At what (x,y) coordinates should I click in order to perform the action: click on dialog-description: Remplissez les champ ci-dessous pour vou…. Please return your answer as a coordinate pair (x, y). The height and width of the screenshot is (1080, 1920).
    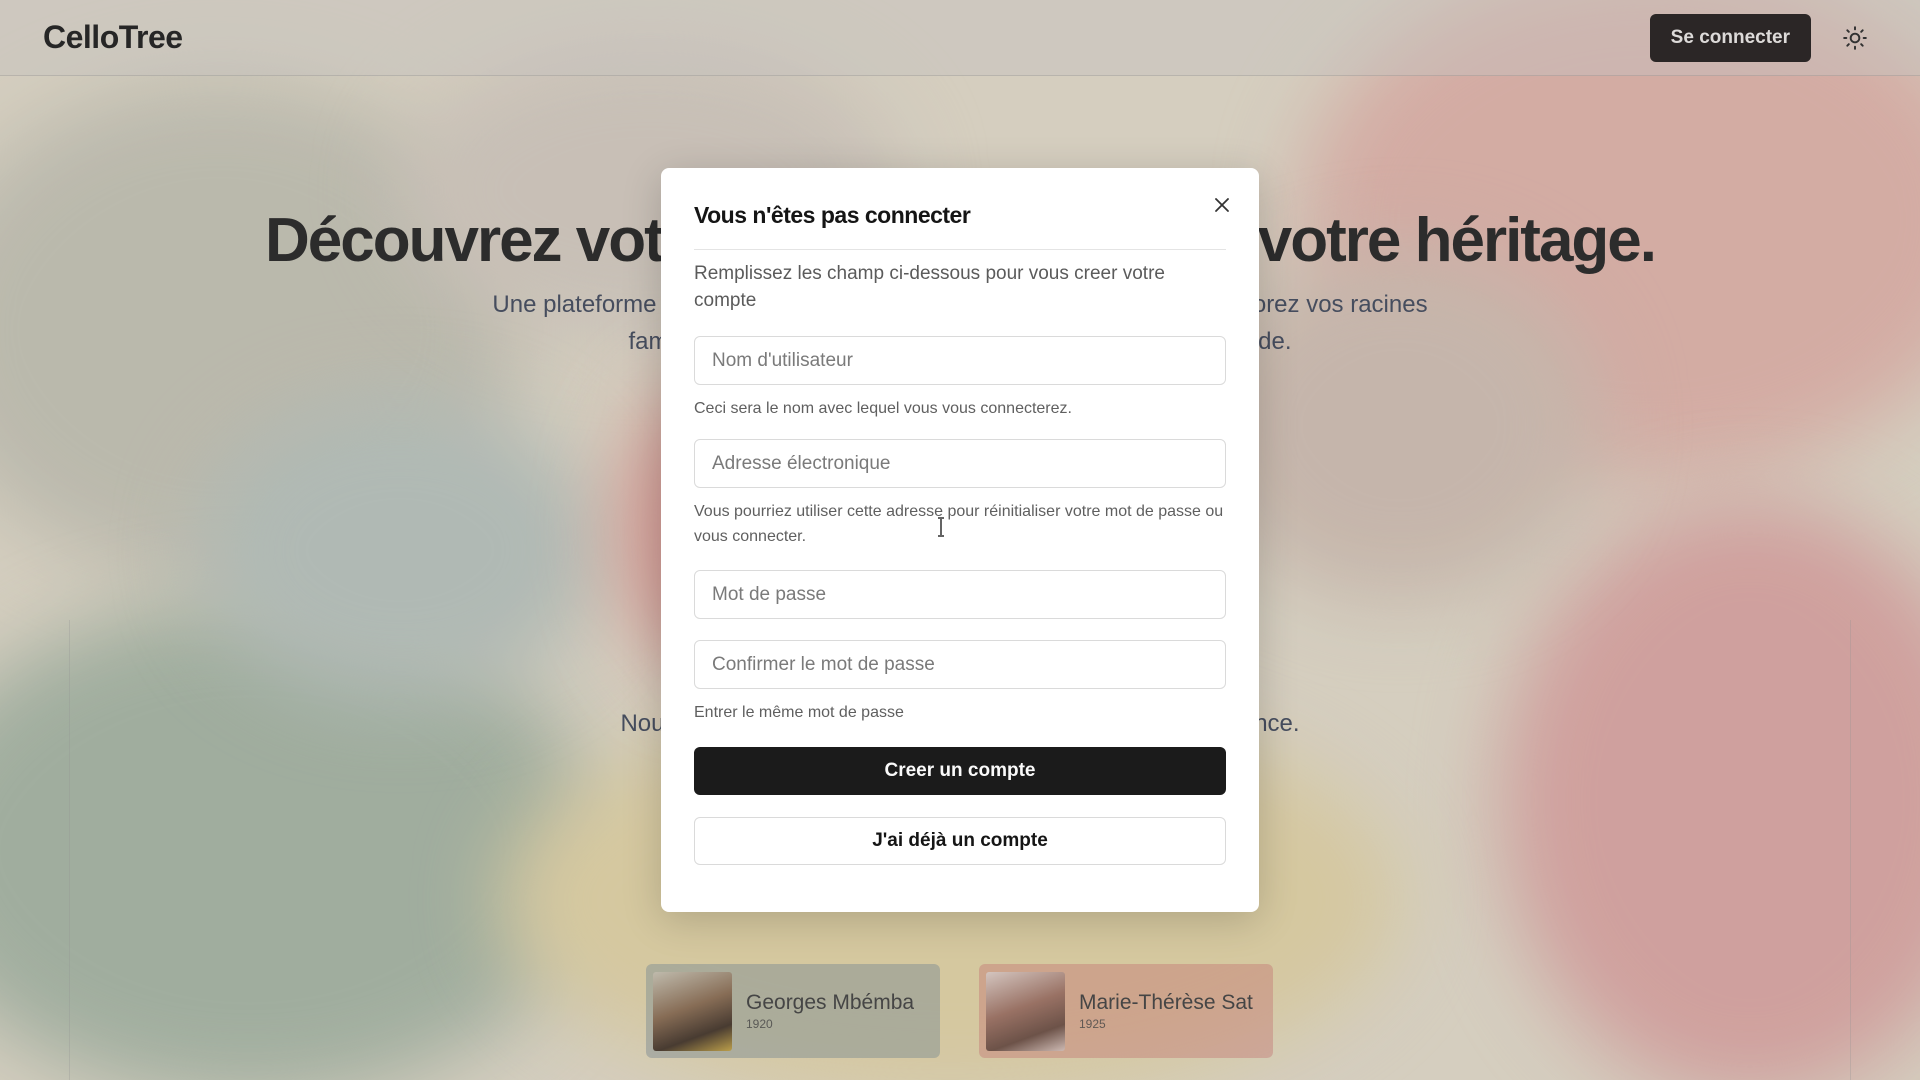
    Looking at the image, I should click on (929, 287).